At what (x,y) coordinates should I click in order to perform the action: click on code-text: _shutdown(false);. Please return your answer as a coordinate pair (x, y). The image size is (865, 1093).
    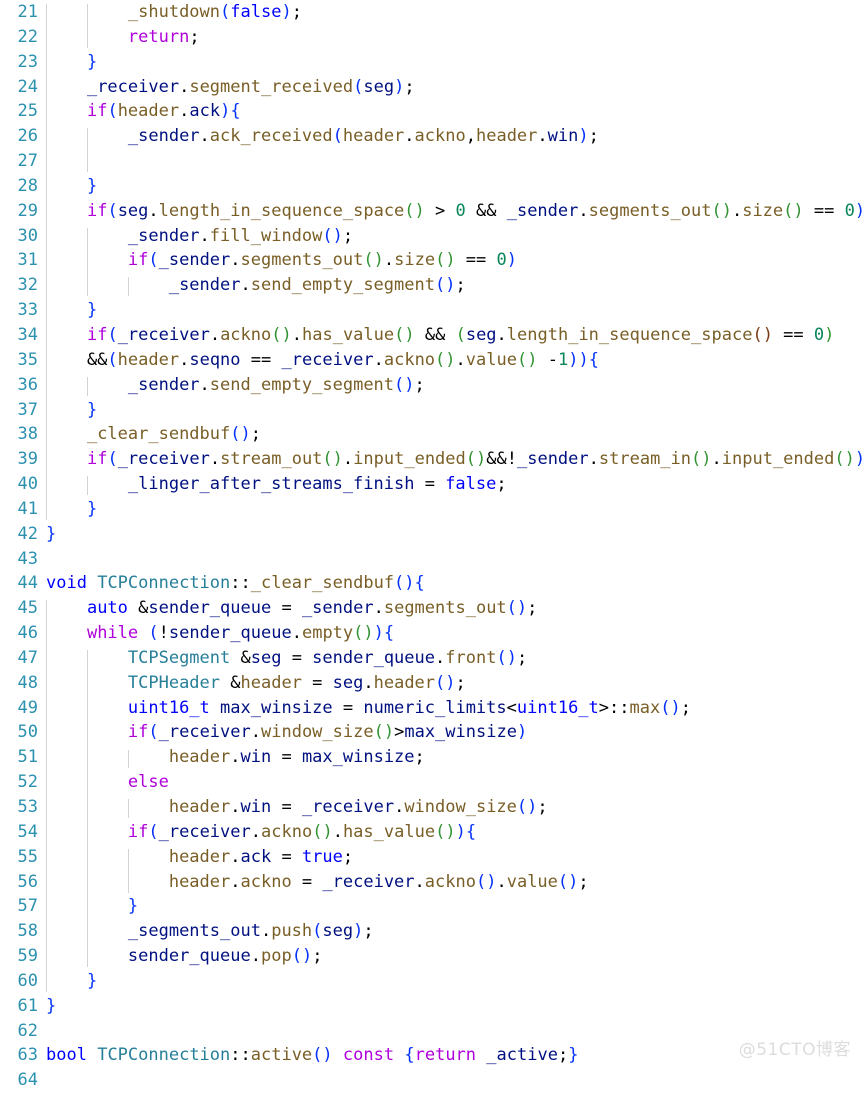
    Looking at the image, I should click on (455, 12).